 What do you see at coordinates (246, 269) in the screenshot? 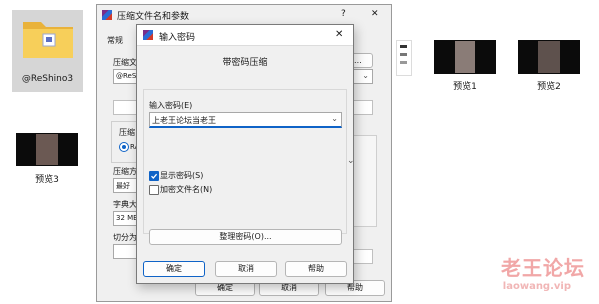
I see `dialog-cancel-button: 取消` at bounding box center [246, 269].